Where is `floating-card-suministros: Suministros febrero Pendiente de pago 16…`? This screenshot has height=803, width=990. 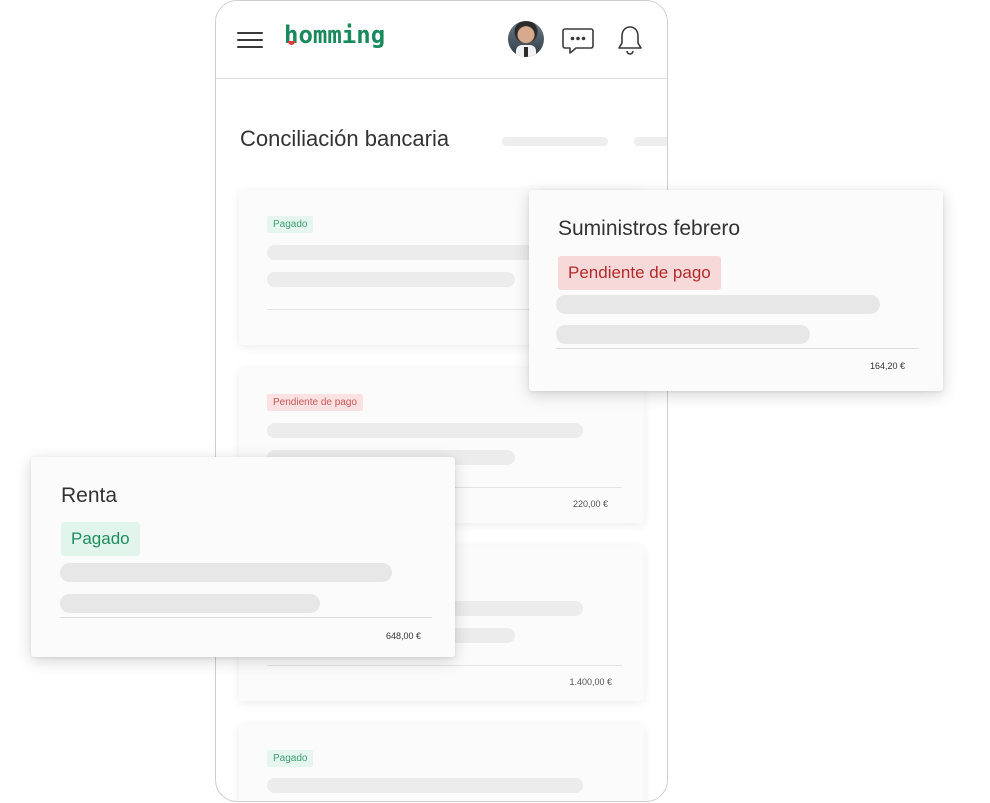 floating-card-suministros: Suministros febrero Pendiente de pago 16… is located at coordinates (736, 290).